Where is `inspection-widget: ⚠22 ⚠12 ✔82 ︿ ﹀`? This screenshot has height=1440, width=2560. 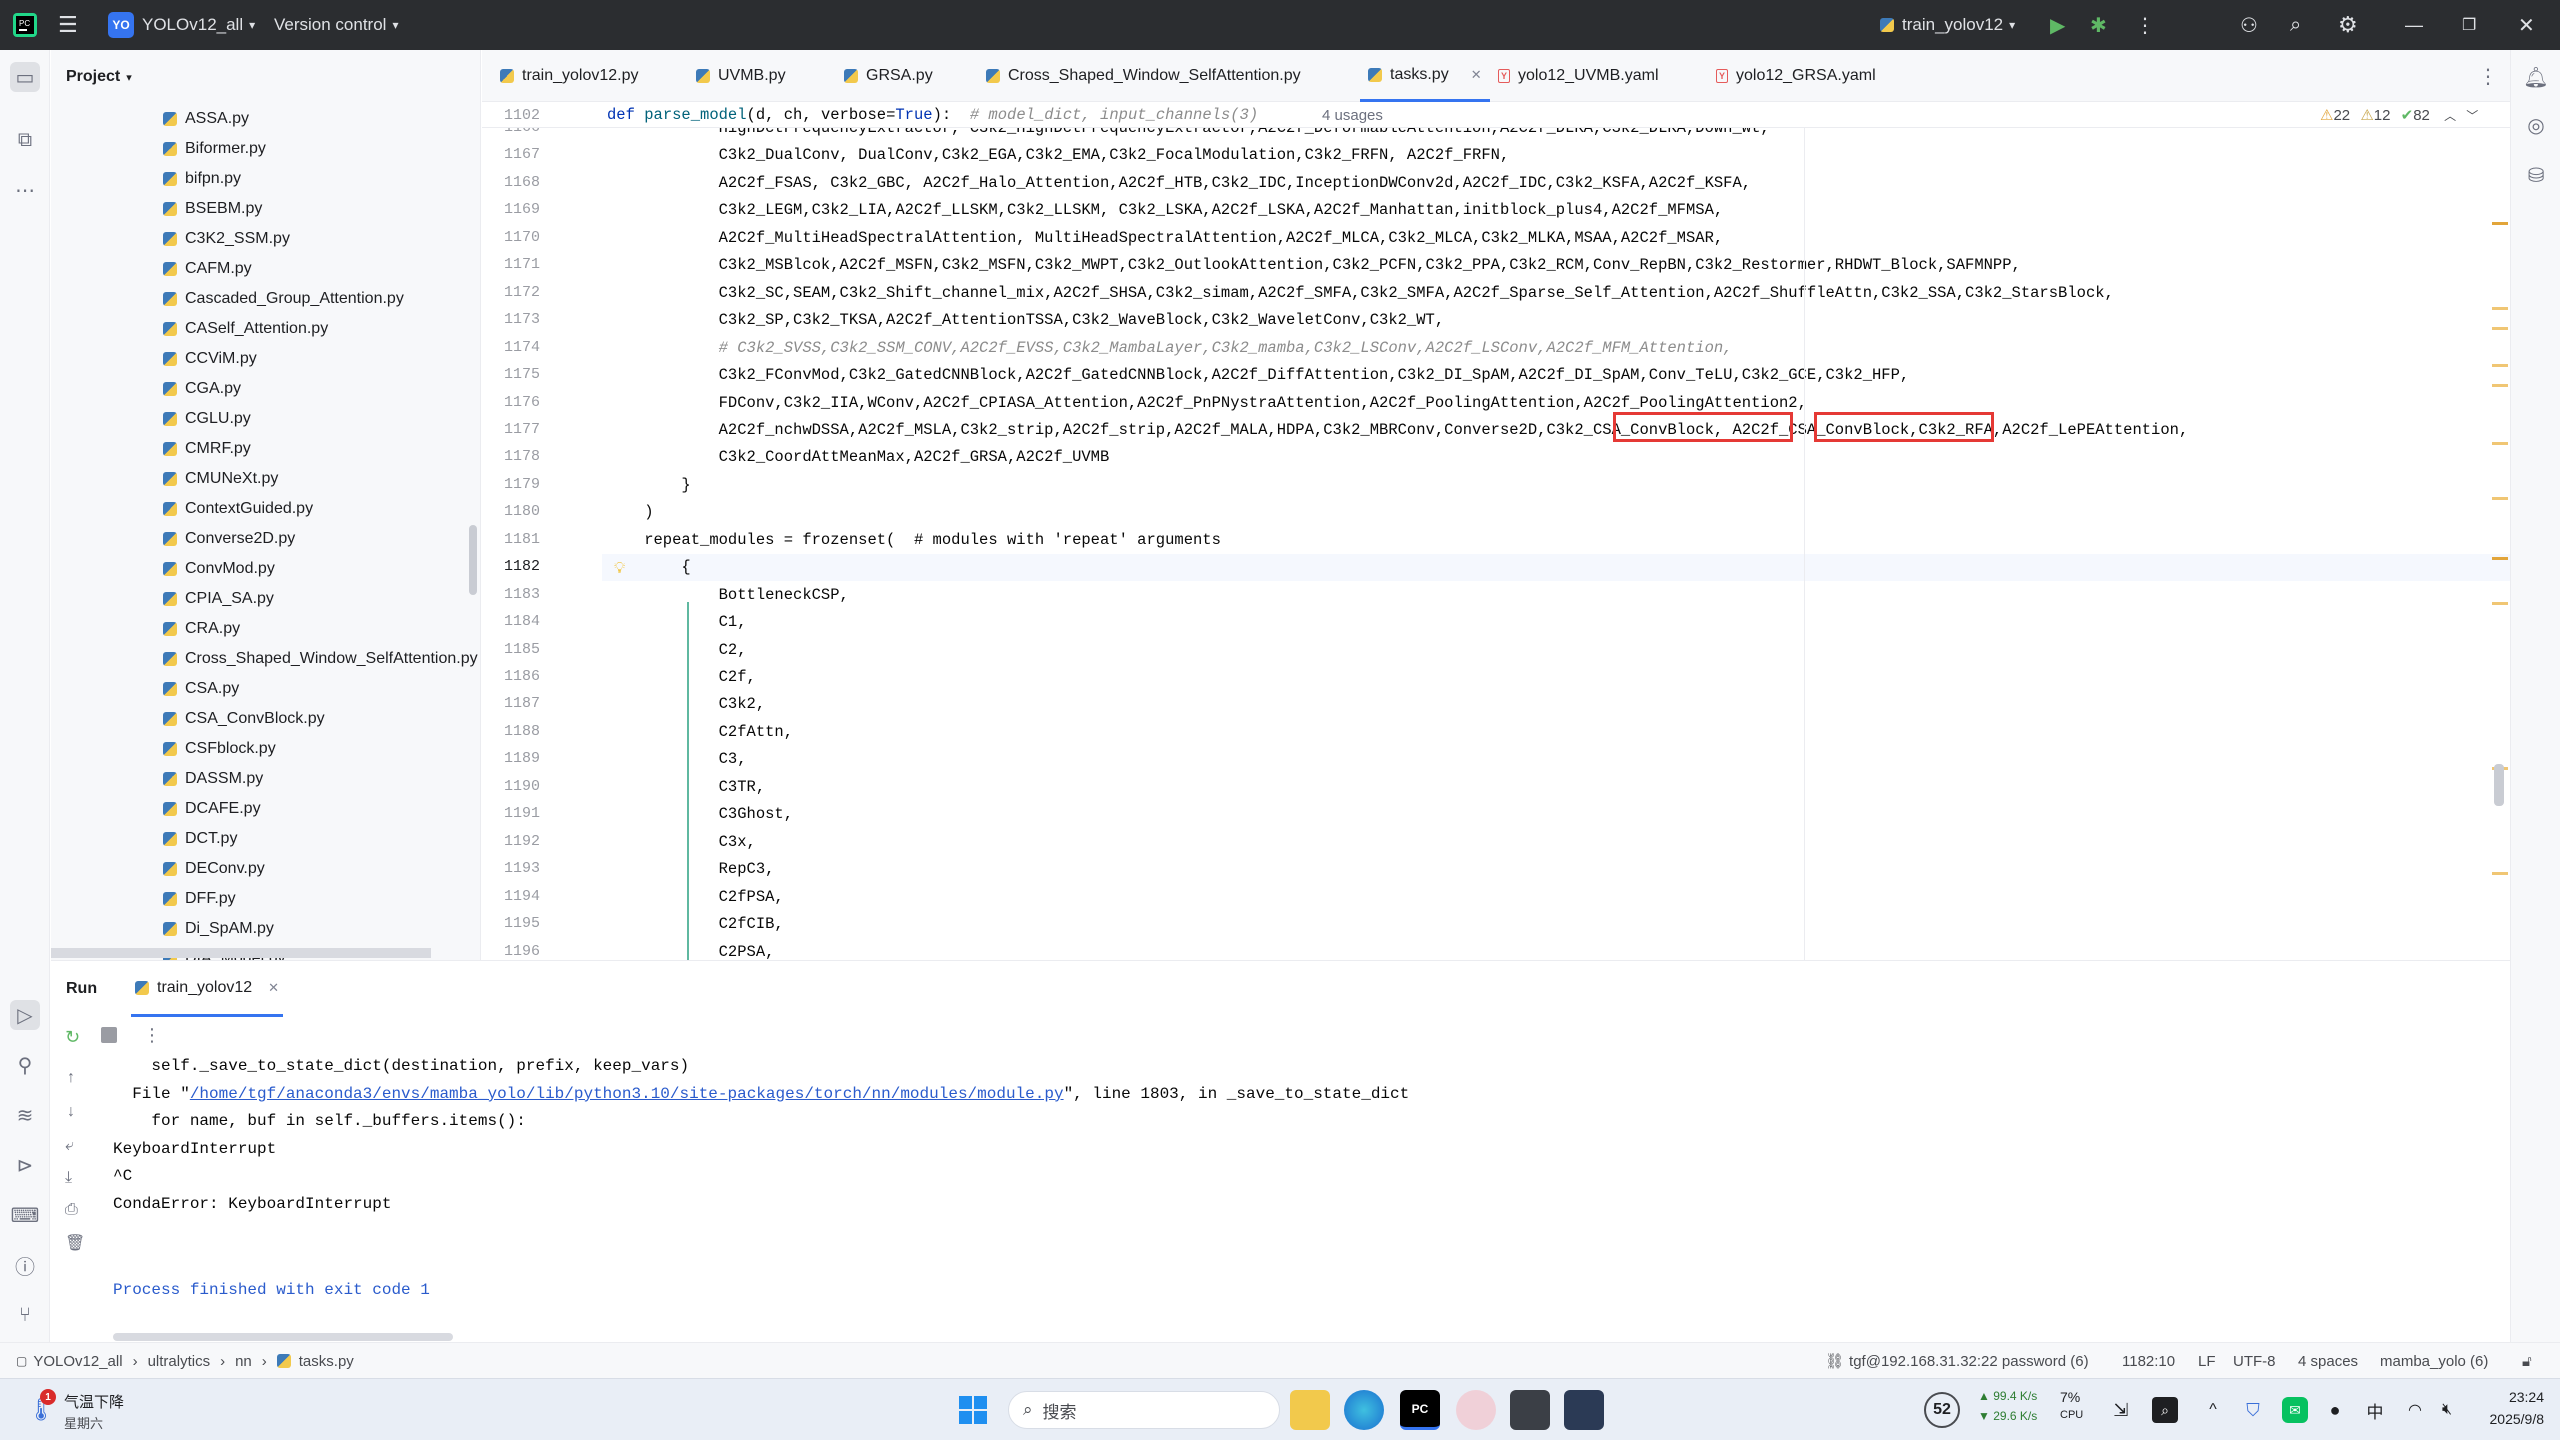
inspection-widget: ⚠22 ⚠12 ✔82 ︿ ﹀ is located at coordinates (2399, 115).